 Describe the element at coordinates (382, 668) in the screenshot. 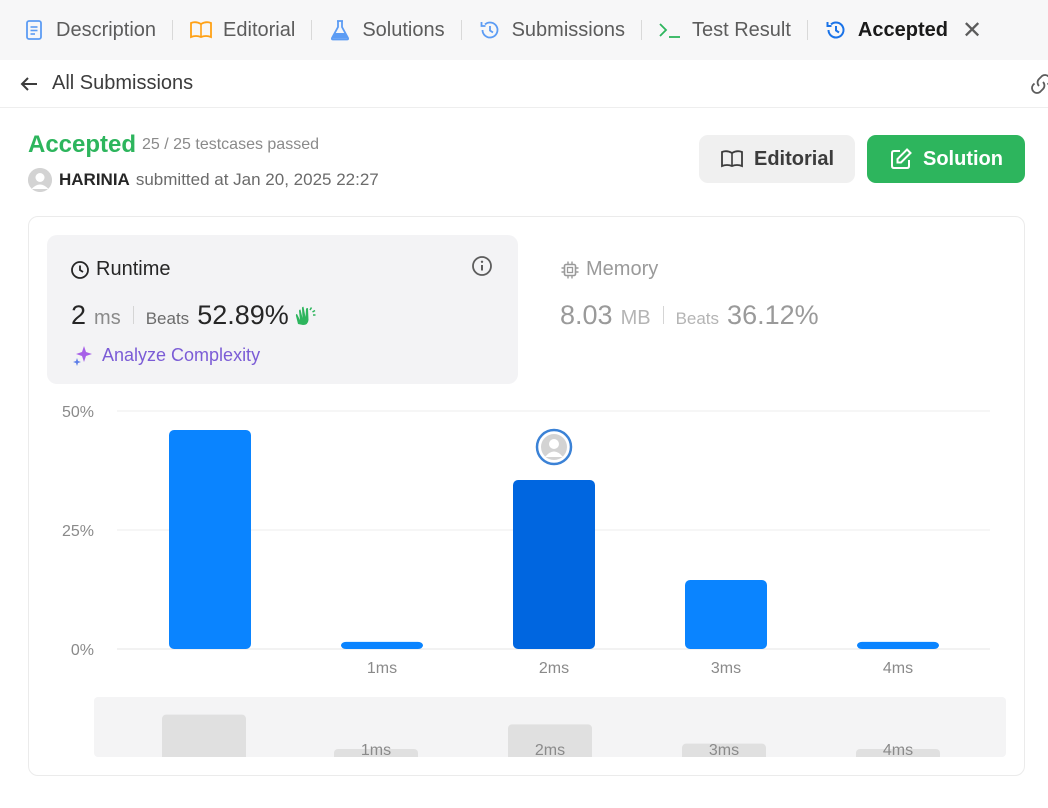

I see `x-tick-label: 1ms` at that location.